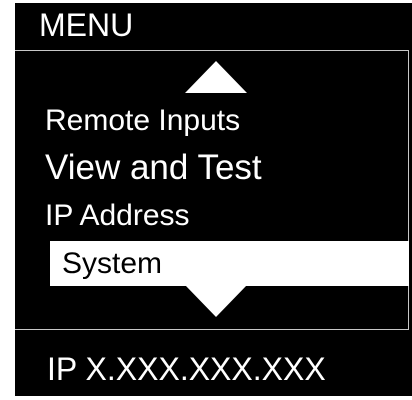  What do you see at coordinates (117, 216) in the screenshot?
I see `menu-item-ip-address: IP Address` at bounding box center [117, 216].